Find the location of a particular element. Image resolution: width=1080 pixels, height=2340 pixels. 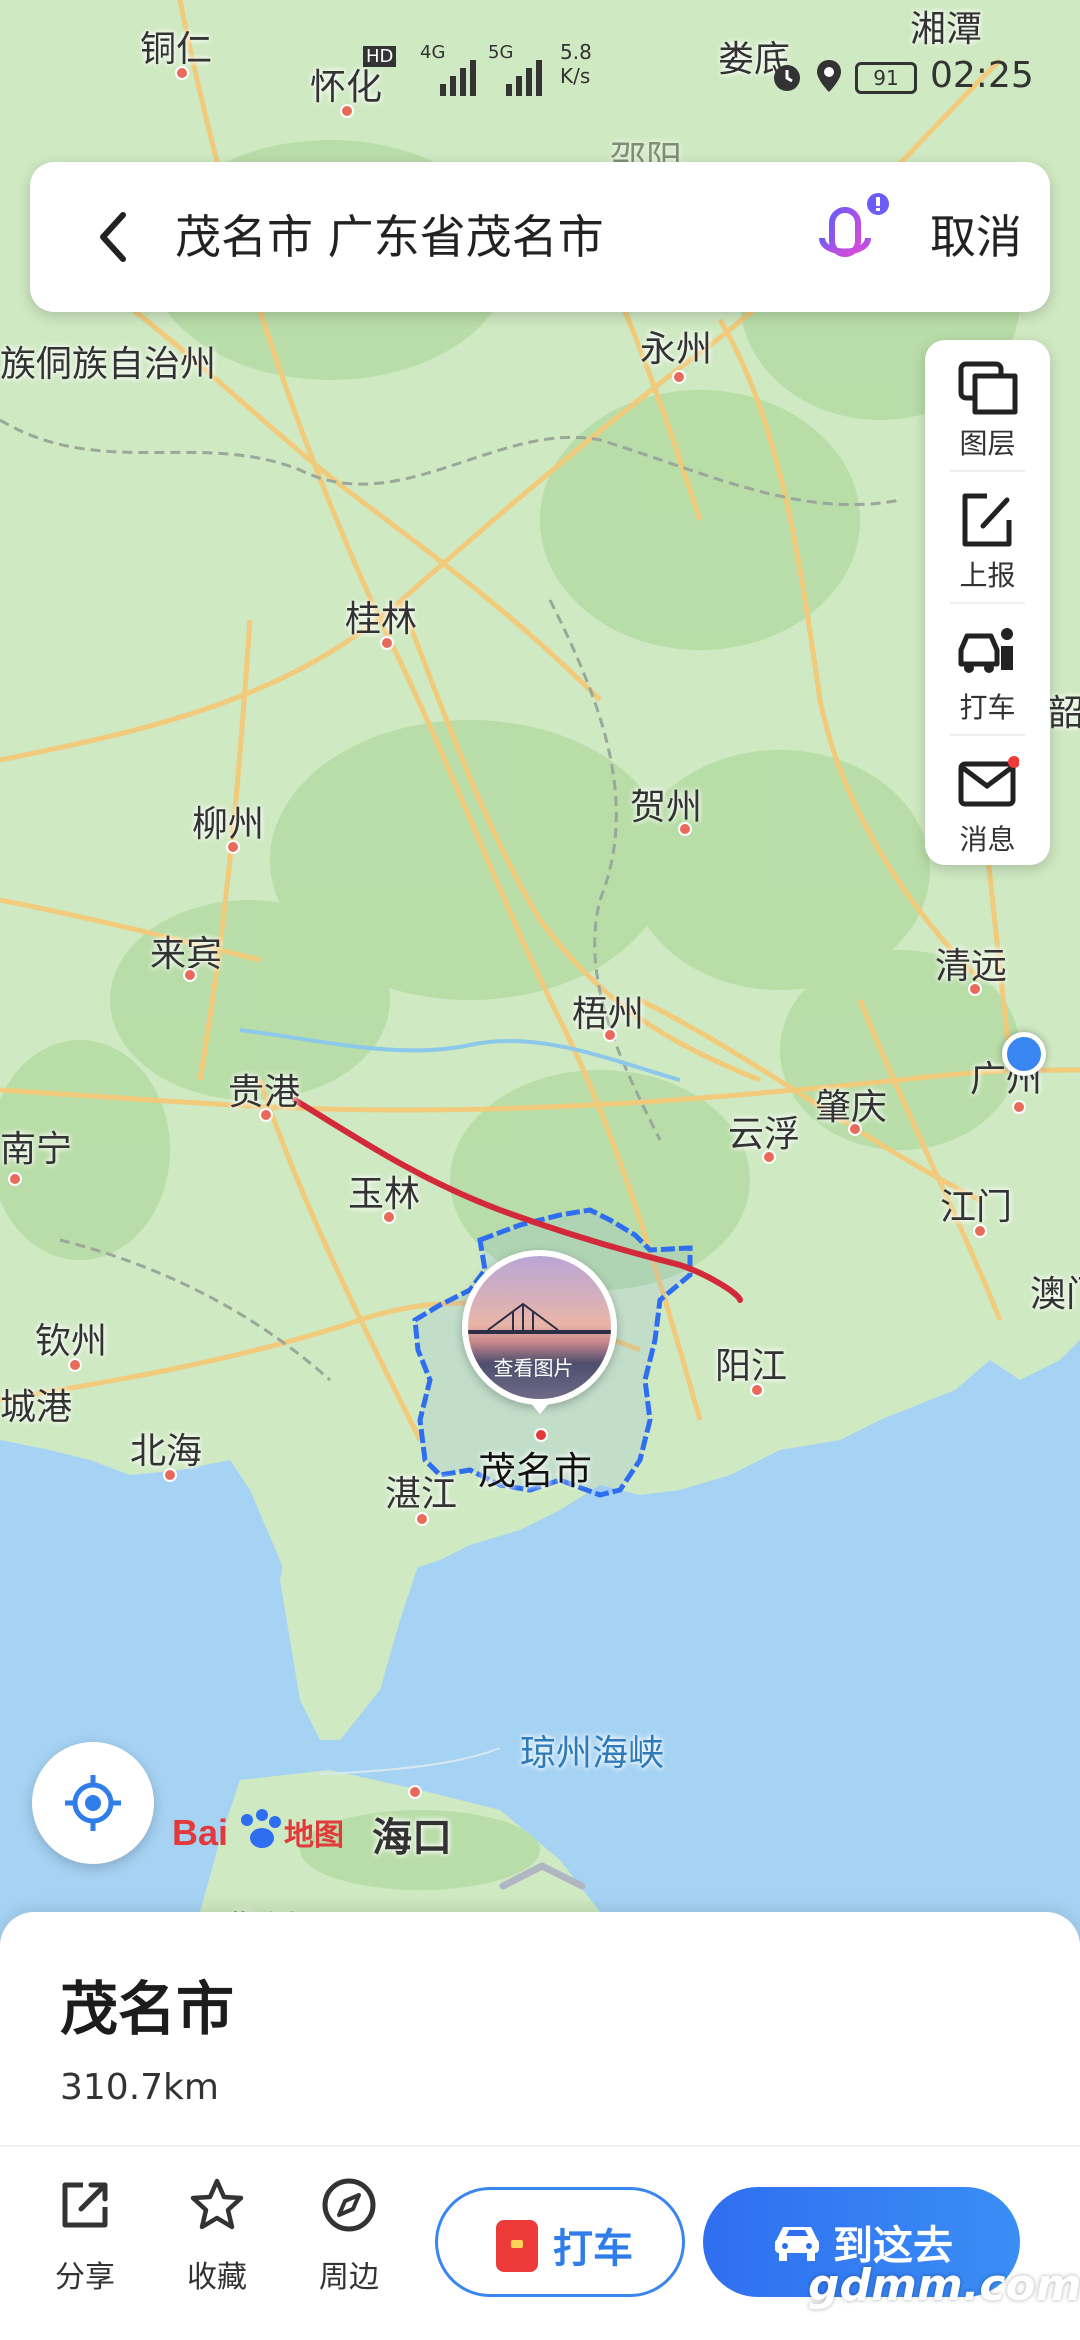

map-label: 澳门 is located at coordinates (1055, 1291).